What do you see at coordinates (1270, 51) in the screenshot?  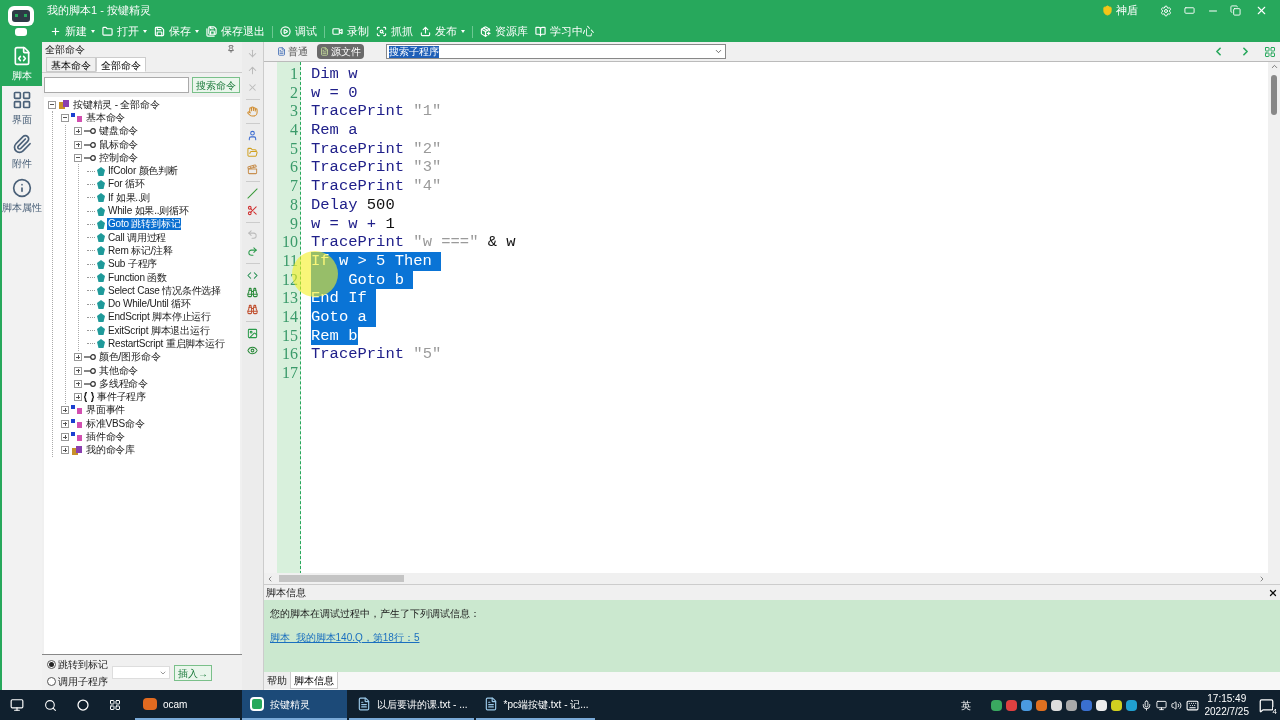 I see `layout-icon` at bounding box center [1270, 51].